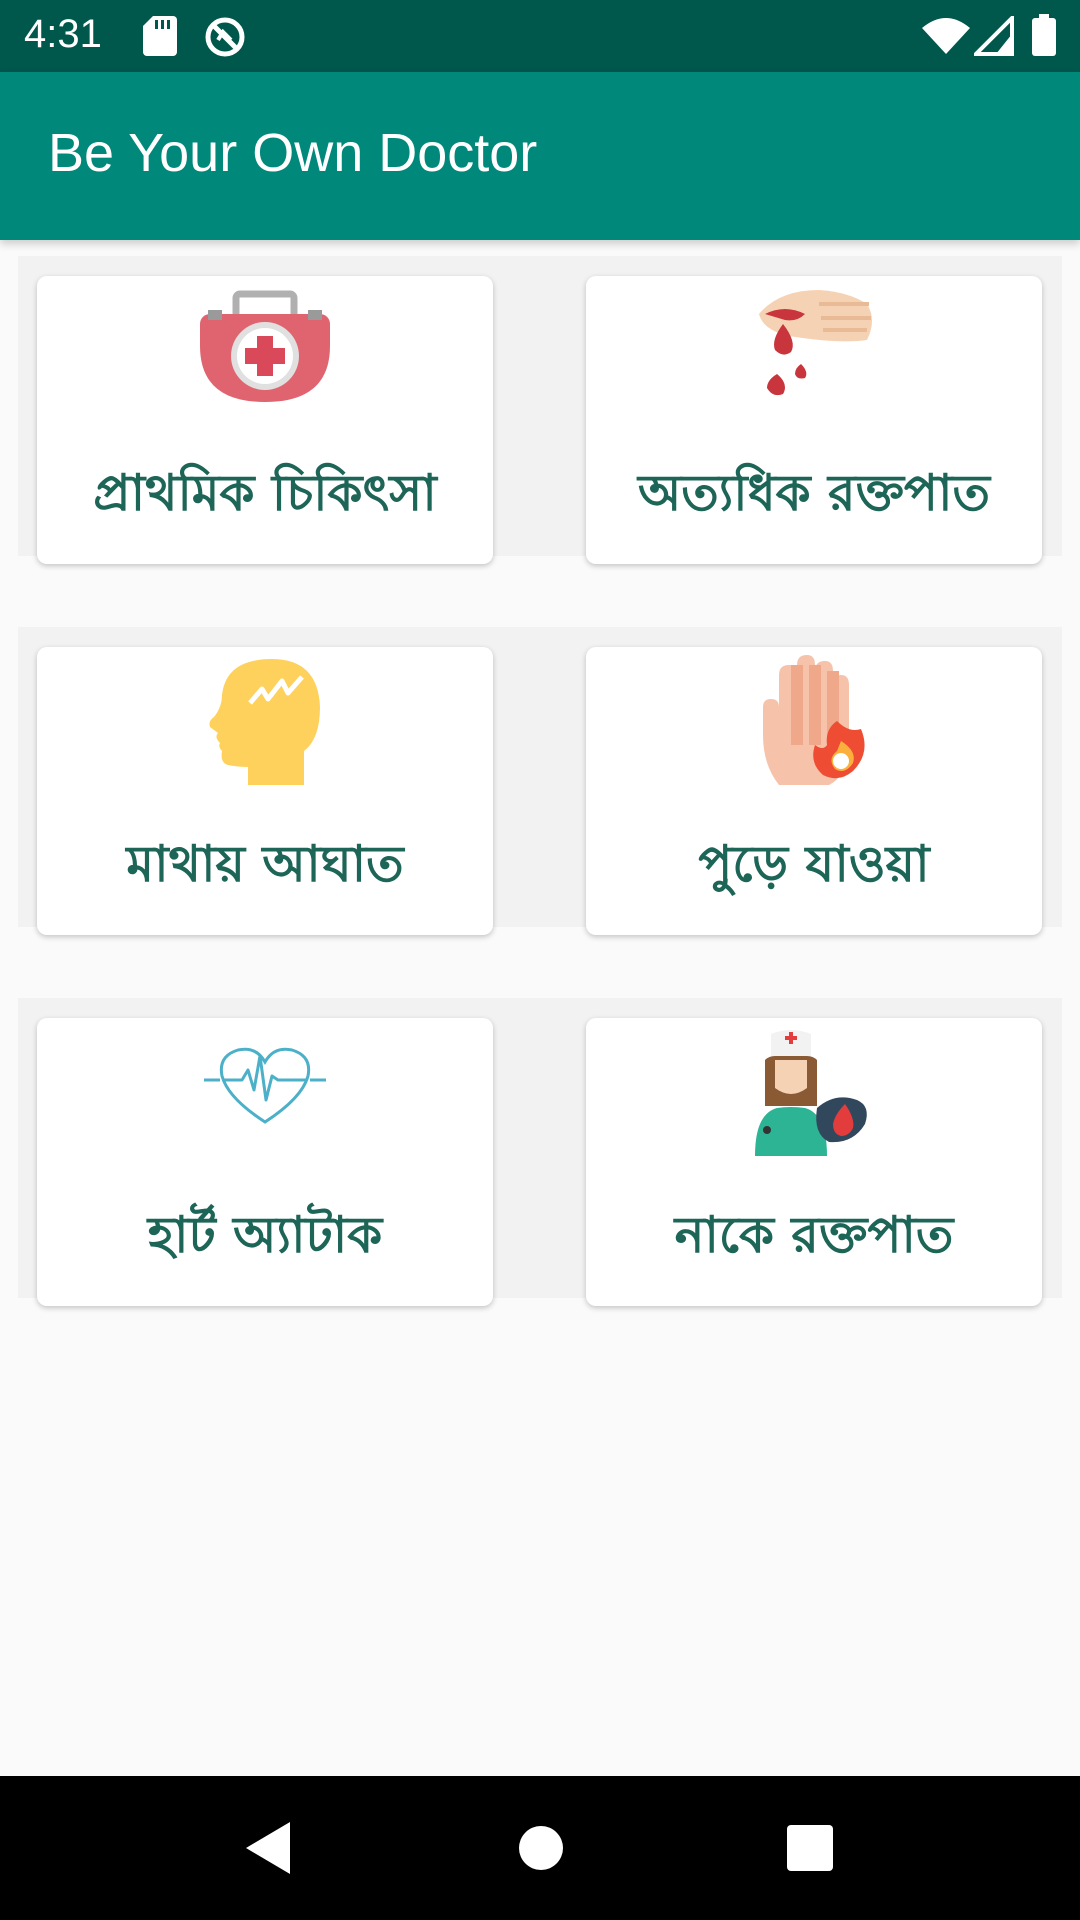  What do you see at coordinates (265, 1162) in the screenshot?
I see `card-heart-attack: হার্ট অ্যাটাক` at bounding box center [265, 1162].